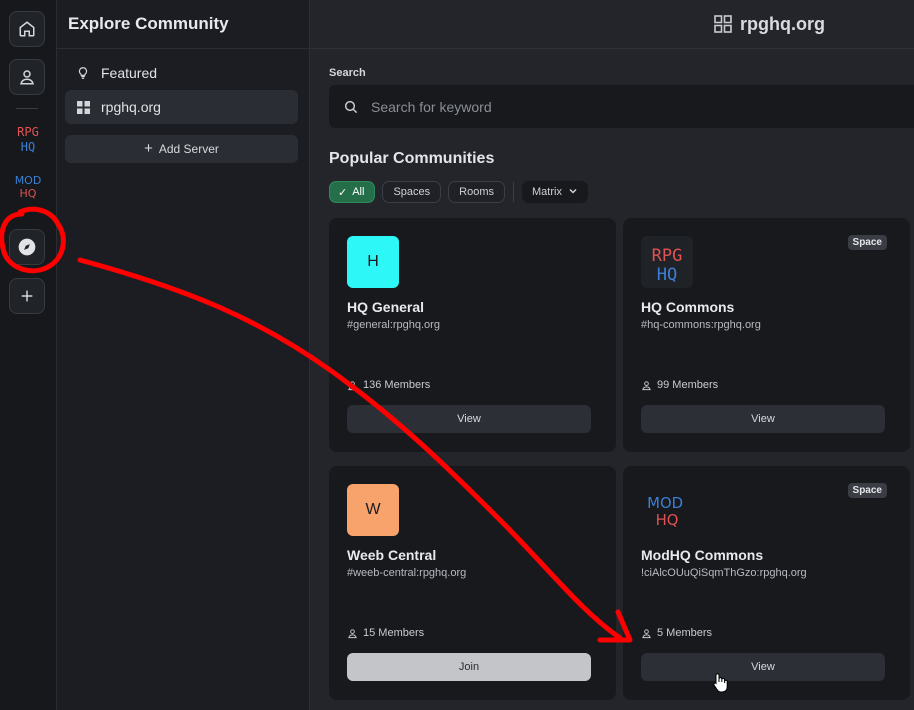 The width and height of the screenshot is (914, 710). I want to click on member-count: 5 Members, so click(676, 633).